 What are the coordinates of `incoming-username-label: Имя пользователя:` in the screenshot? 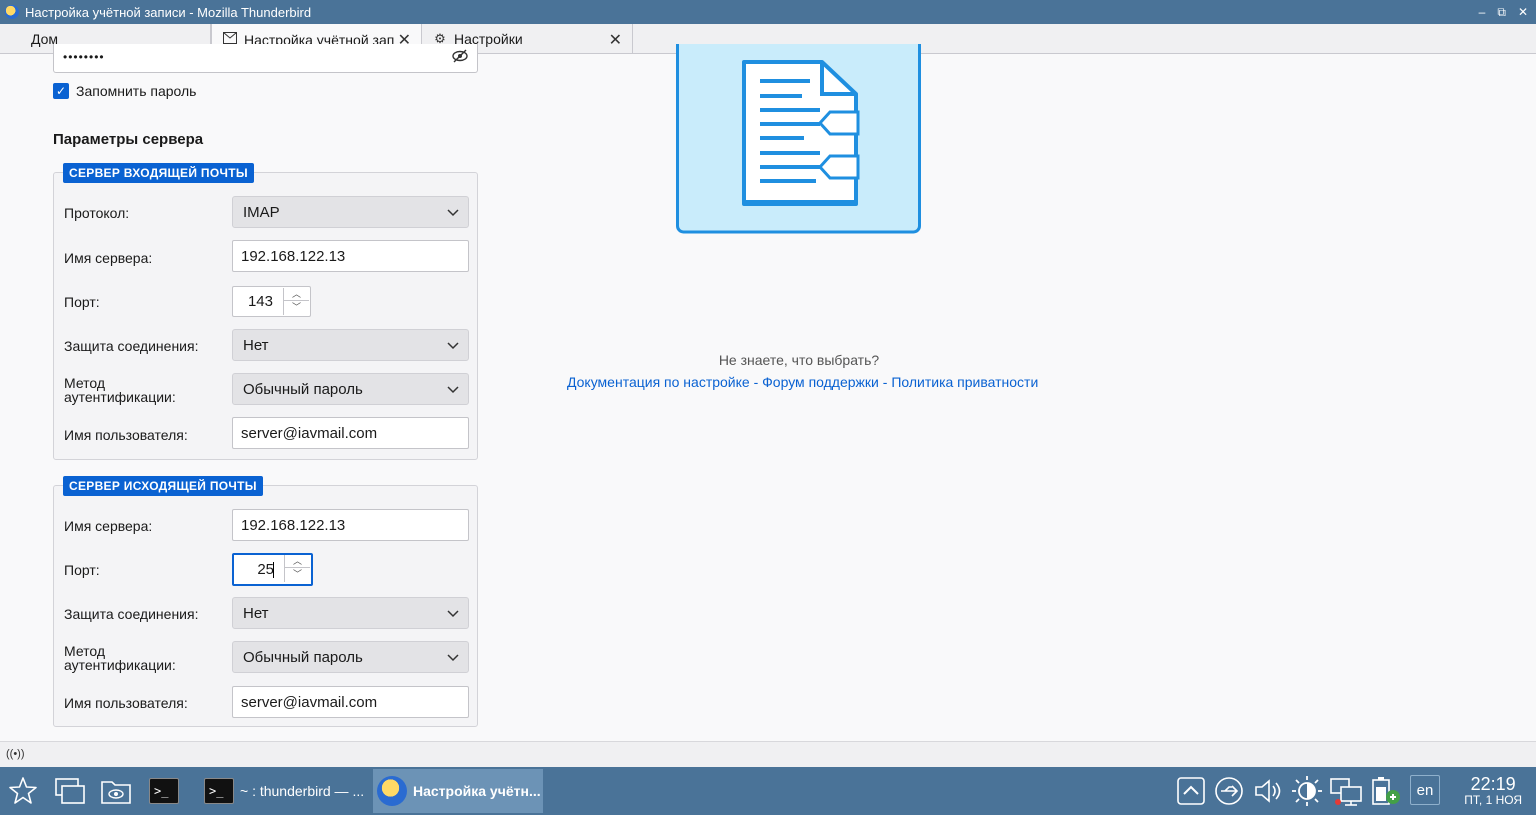 It's located at (126, 435).